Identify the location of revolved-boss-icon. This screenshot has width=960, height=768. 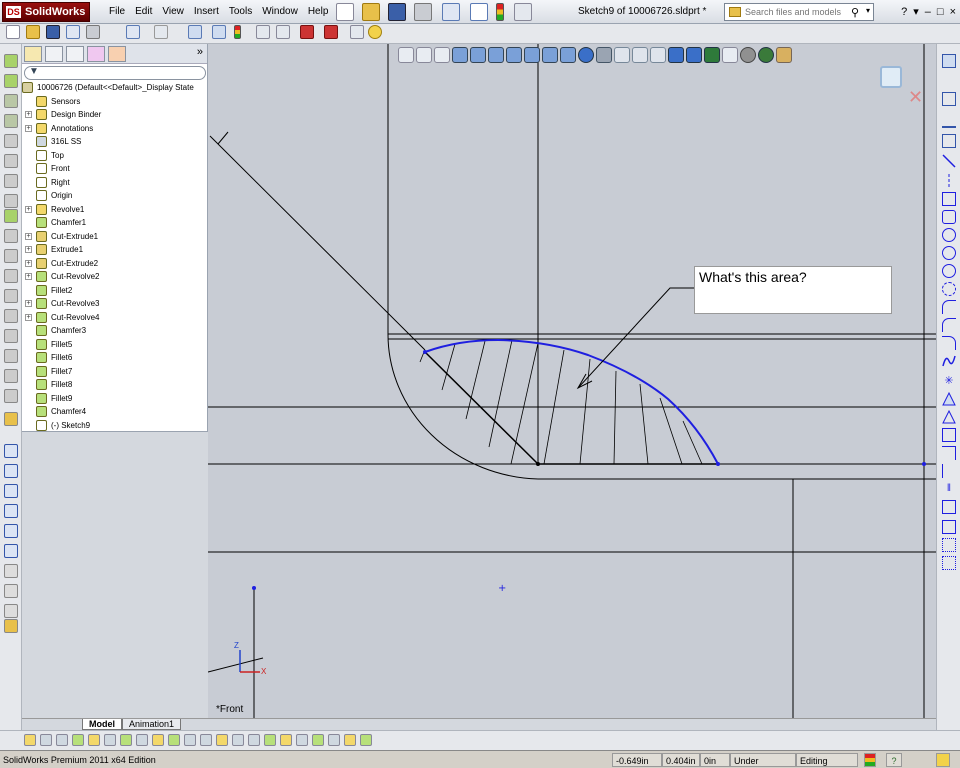
(11, 81).